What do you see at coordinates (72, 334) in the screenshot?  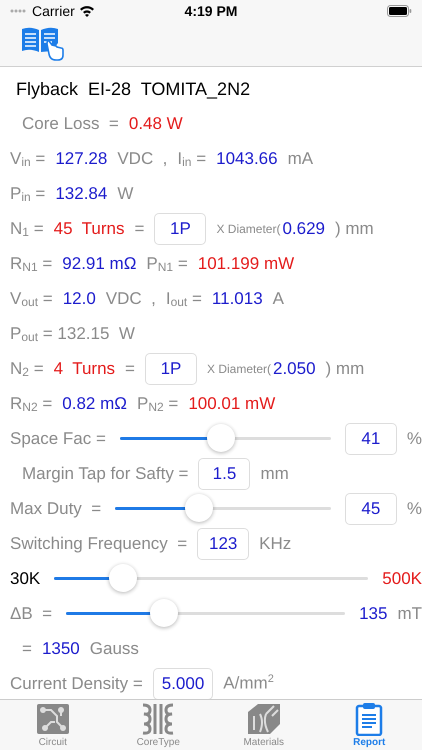 I see `label-text: P$_{out}$ = 132.15 W` at bounding box center [72, 334].